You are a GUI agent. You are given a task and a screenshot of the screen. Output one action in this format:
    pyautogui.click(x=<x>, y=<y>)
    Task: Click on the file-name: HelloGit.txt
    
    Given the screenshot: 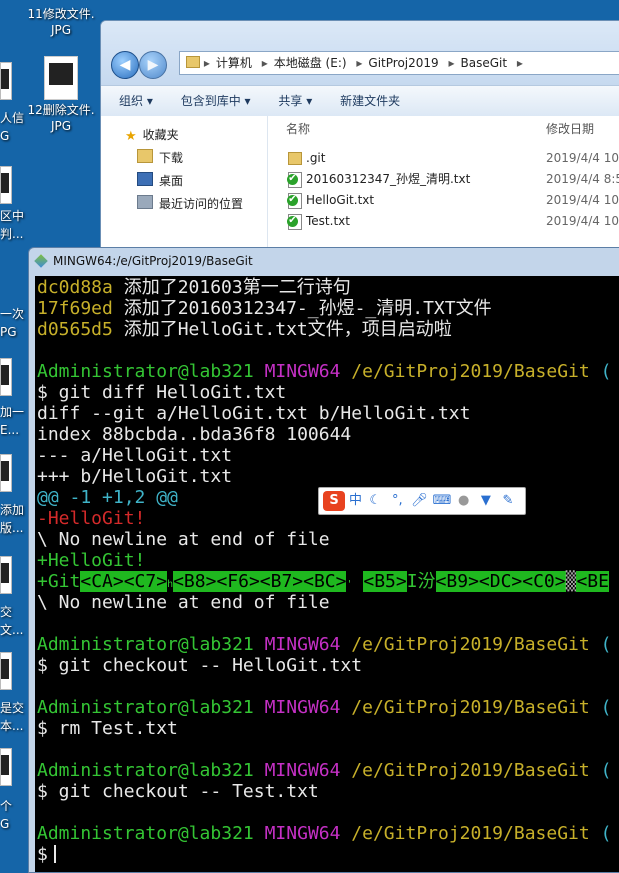 What is the action you would take?
    pyautogui.click(x=340, y=200)
    